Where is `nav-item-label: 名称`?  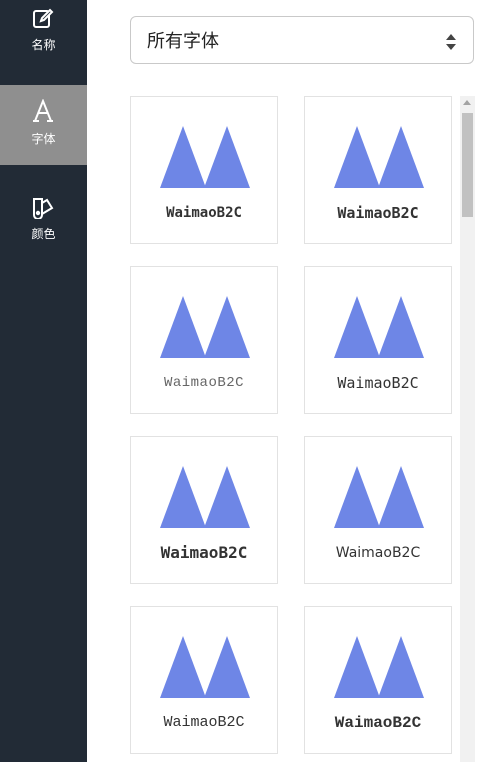 nav-item-label: 名称 is located at coordinates (43, 45).